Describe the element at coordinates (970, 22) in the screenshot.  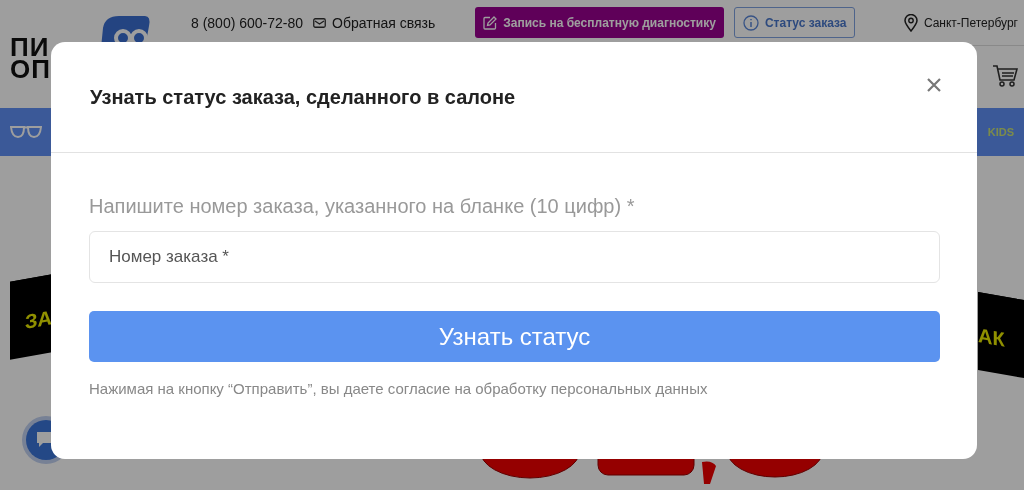
I see `city-selector: Санкт-Петербург` at that location.